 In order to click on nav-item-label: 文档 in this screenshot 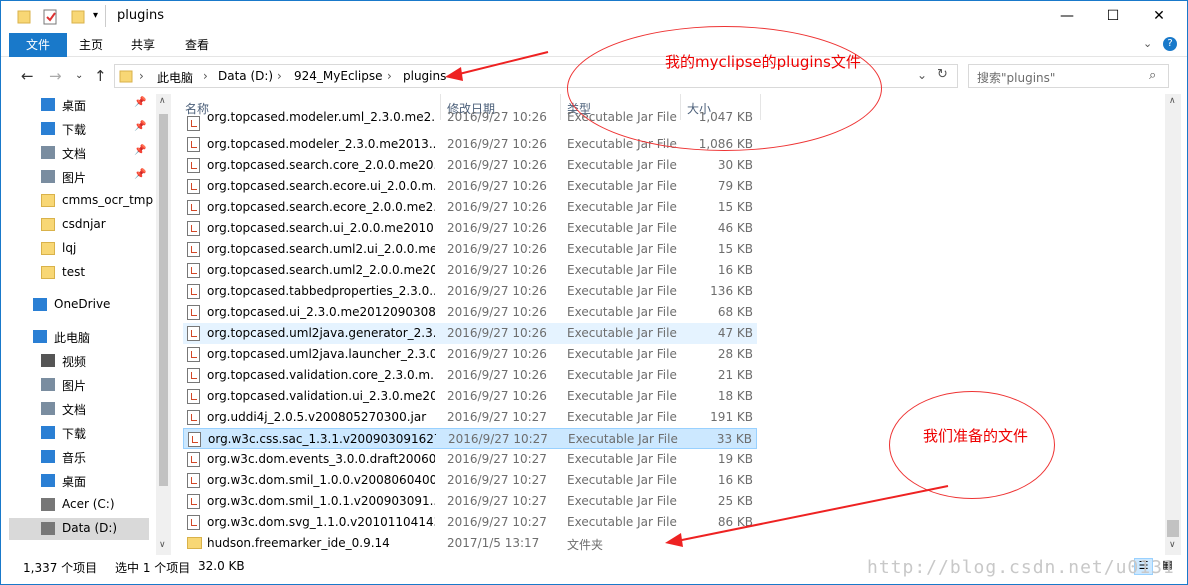, I will do `click(74, 410)`.